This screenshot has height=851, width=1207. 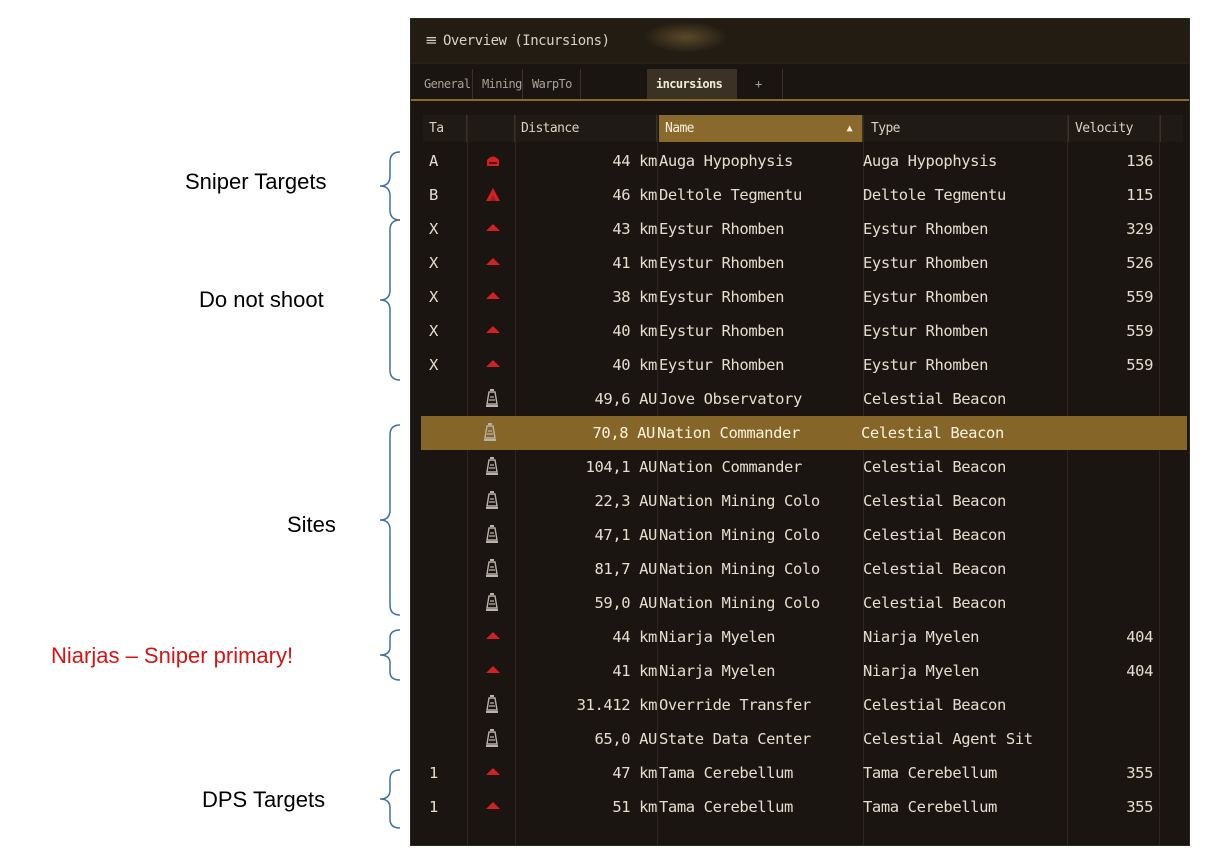 I want to click on table-row: 104,1 AU Nation Commander Celestial Beacon, so click(x=803, y=467).